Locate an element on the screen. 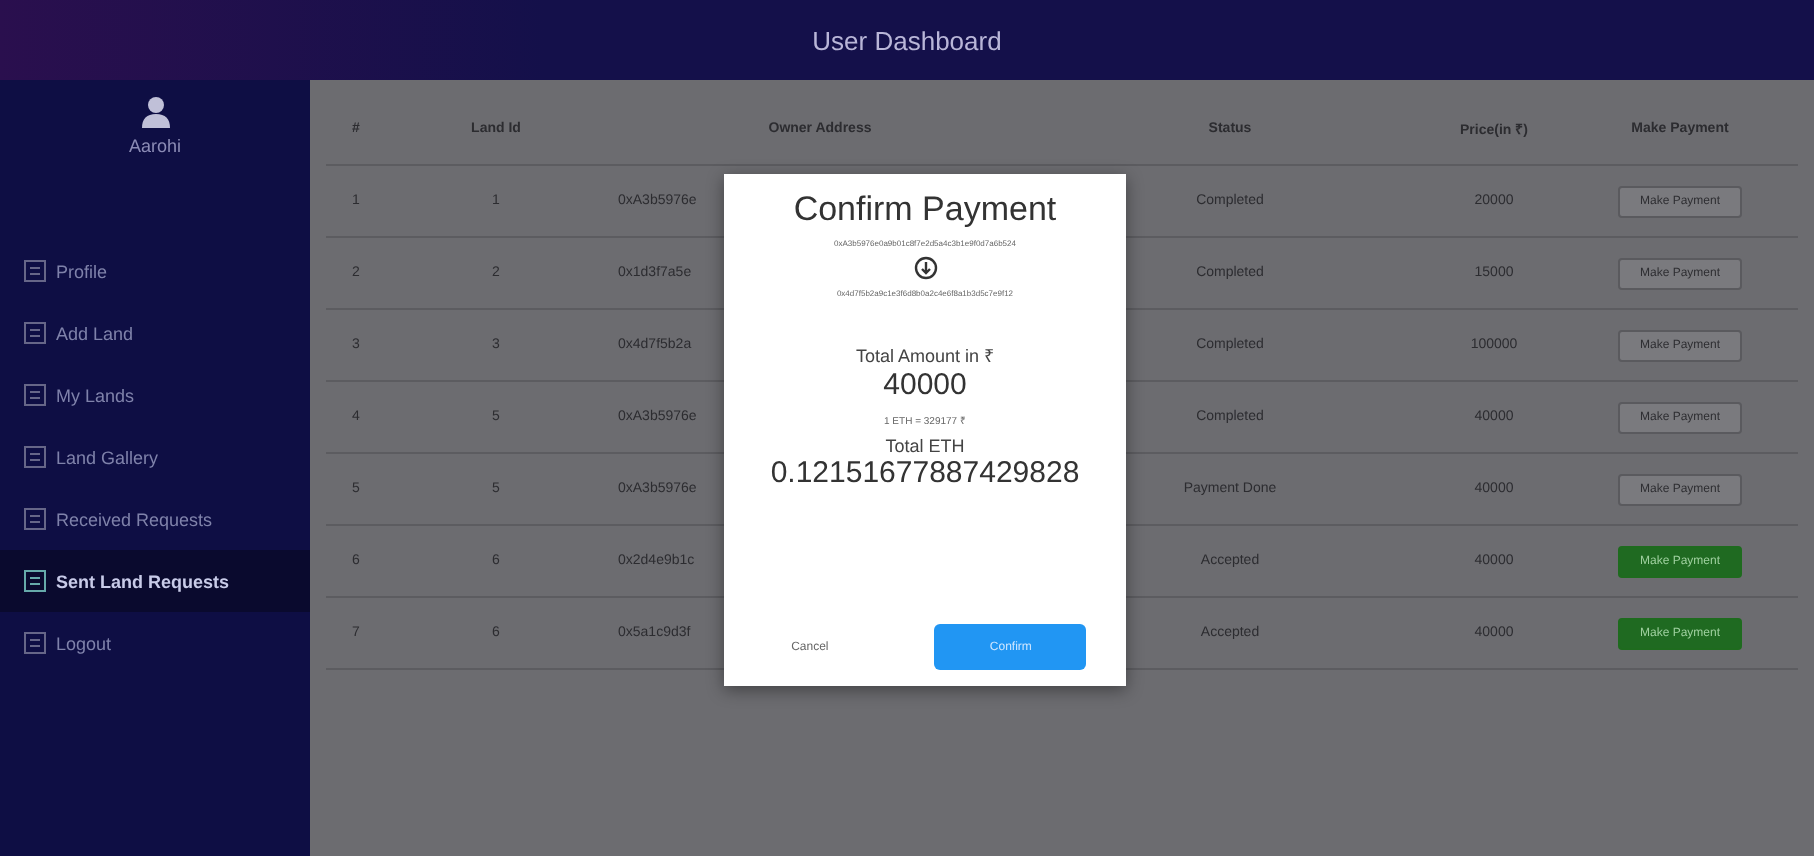 The image size is (1814, 856). sidebar-item: Land Gallery is located at coordinates (155, 457).